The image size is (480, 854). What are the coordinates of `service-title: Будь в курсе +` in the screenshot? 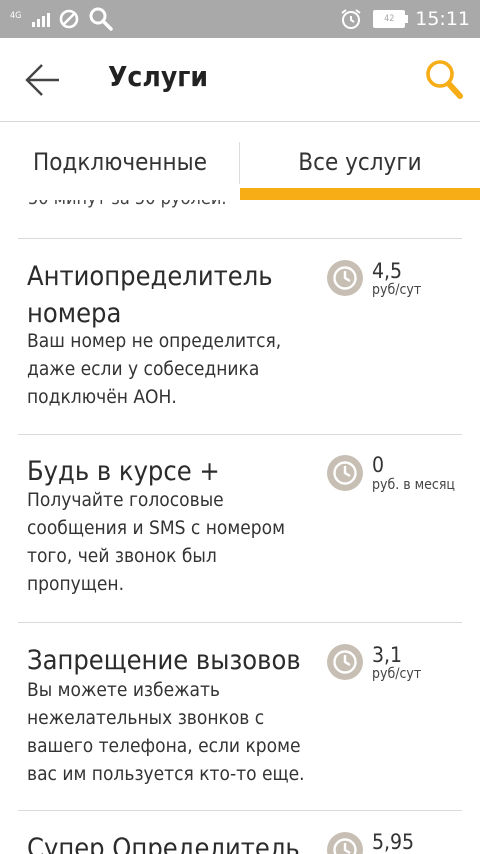 It's located at (123, 471).